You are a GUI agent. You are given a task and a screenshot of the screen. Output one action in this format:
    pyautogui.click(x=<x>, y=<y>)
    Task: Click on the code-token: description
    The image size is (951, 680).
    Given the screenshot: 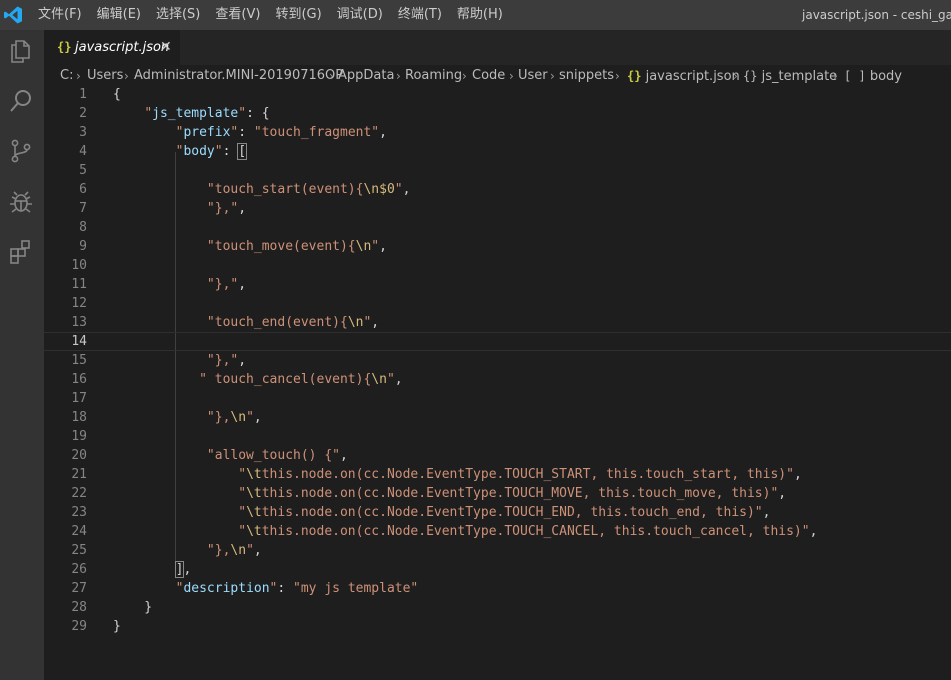 What is the action you would take?
    pyautogui.click(x=226, y=588)
    